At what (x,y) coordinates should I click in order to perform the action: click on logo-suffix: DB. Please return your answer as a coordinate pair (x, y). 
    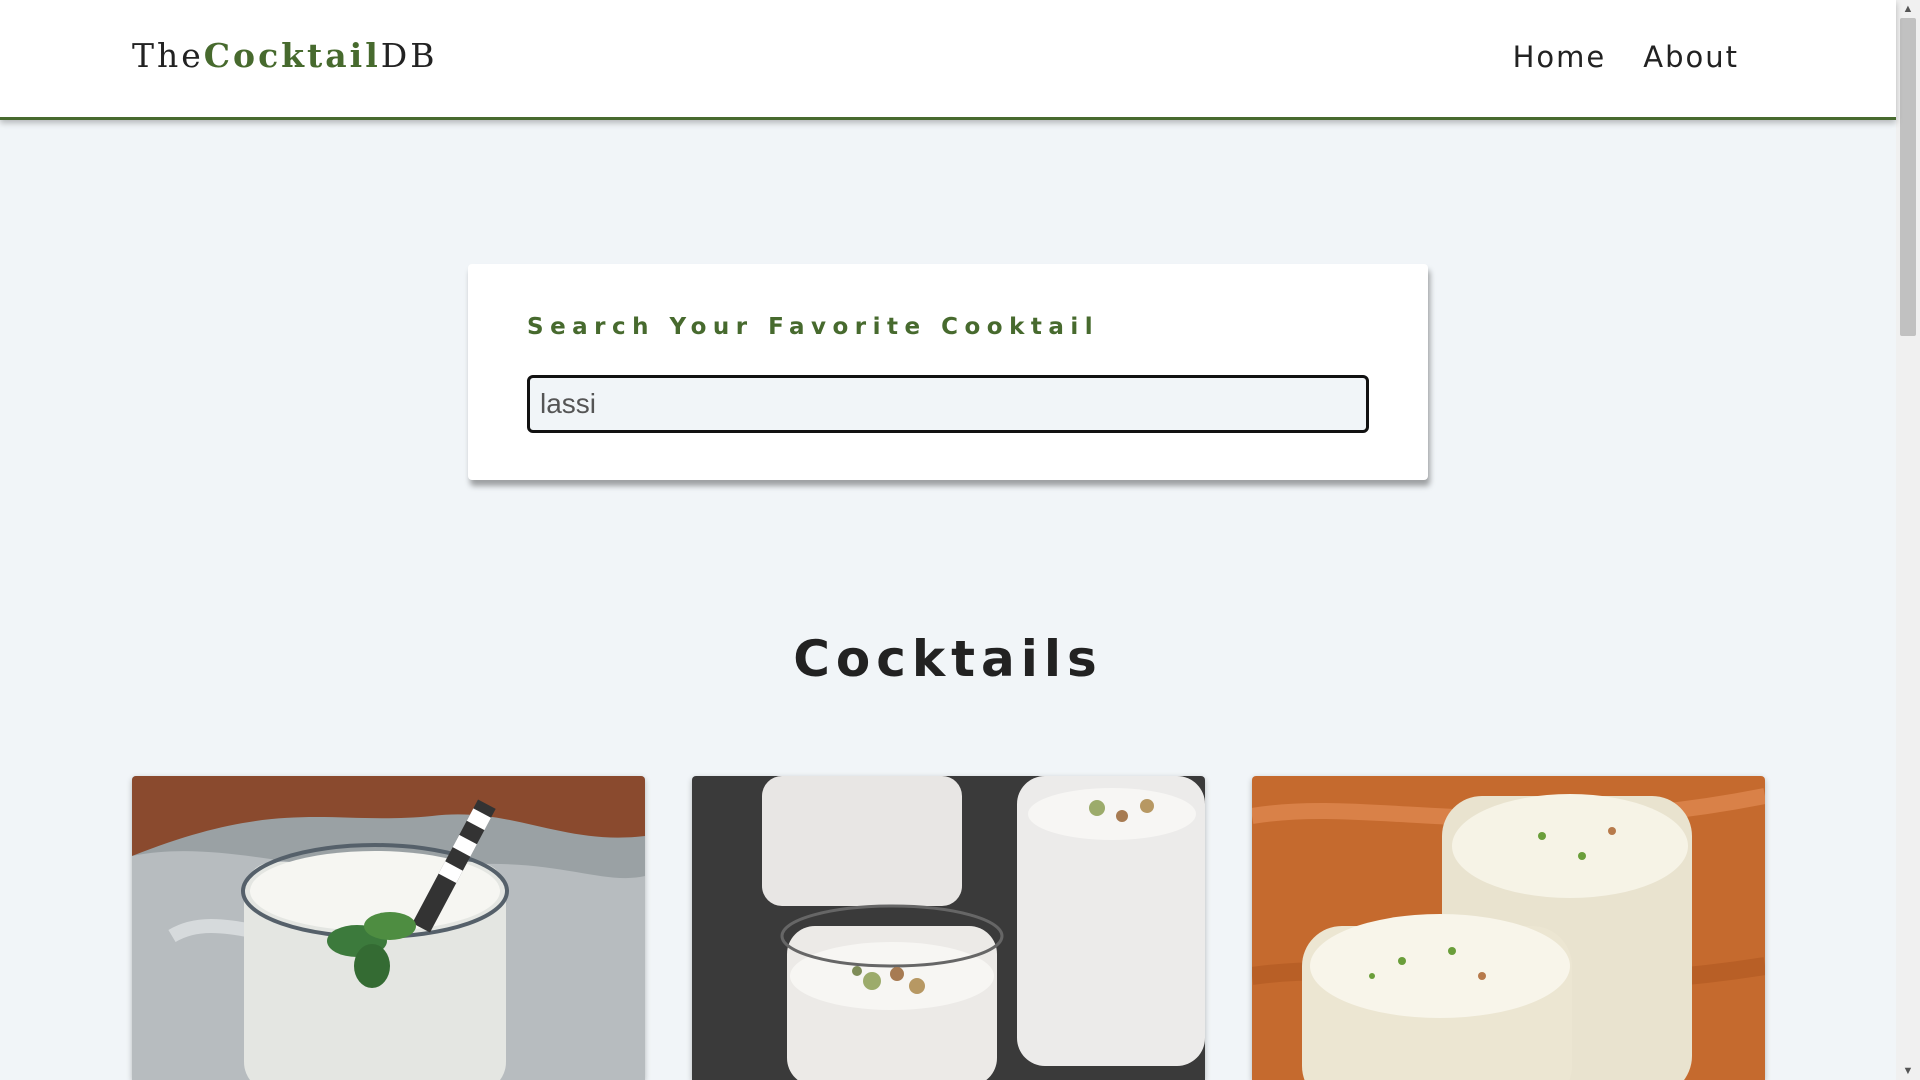
    Looking at the image, I should click on (409, 55).